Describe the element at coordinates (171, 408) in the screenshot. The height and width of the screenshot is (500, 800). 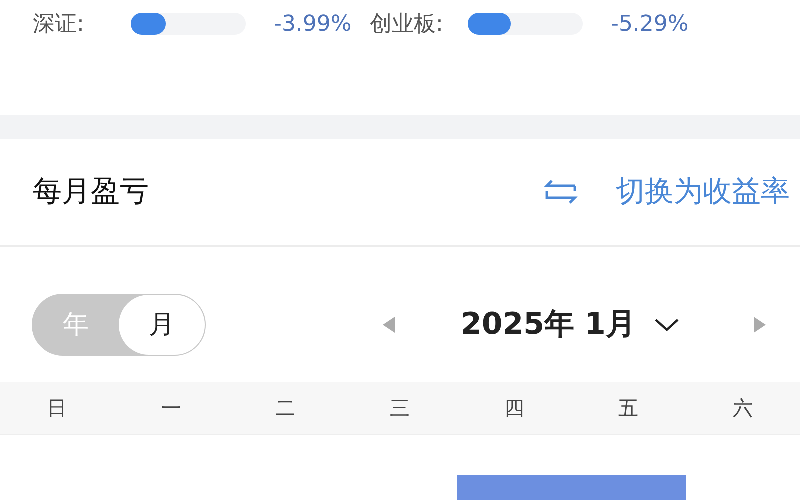
I see `weekday-label: 一` at that location.